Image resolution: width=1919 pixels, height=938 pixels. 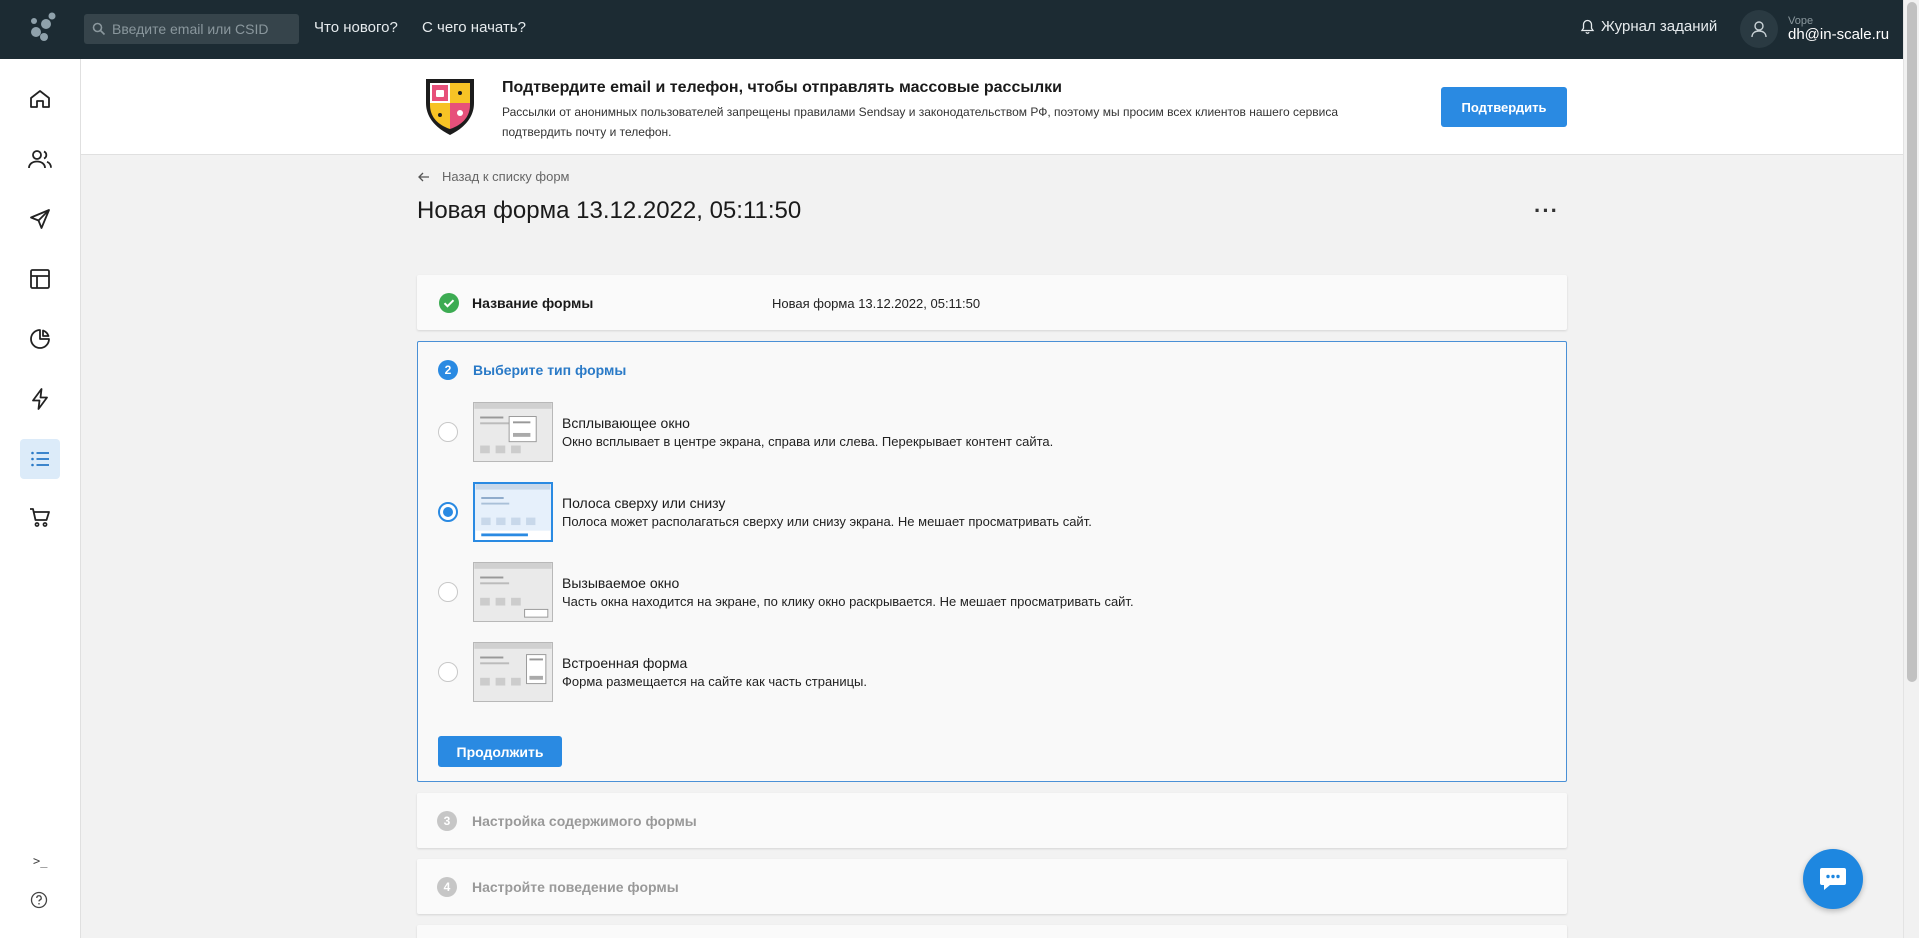 I want to click on search-input, so click(x=202, y=29).